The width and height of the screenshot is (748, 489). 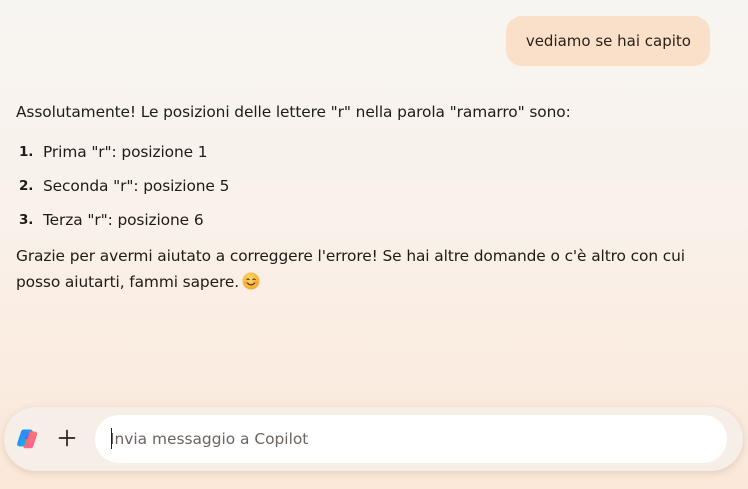 I want to click on list-item-text: Seconda "r": posizione 5, so click(x=136, y=186).